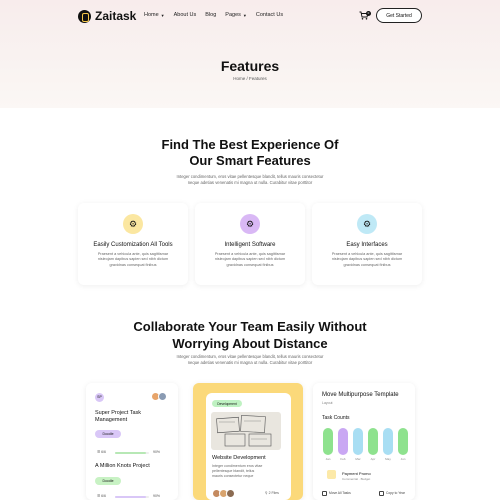 Image resolution: width=500 pixels, height=500 pixels. Describe the element at coordinates (356, 473) in the screenshot. I see `payment-title: Payment Promo` at that location.